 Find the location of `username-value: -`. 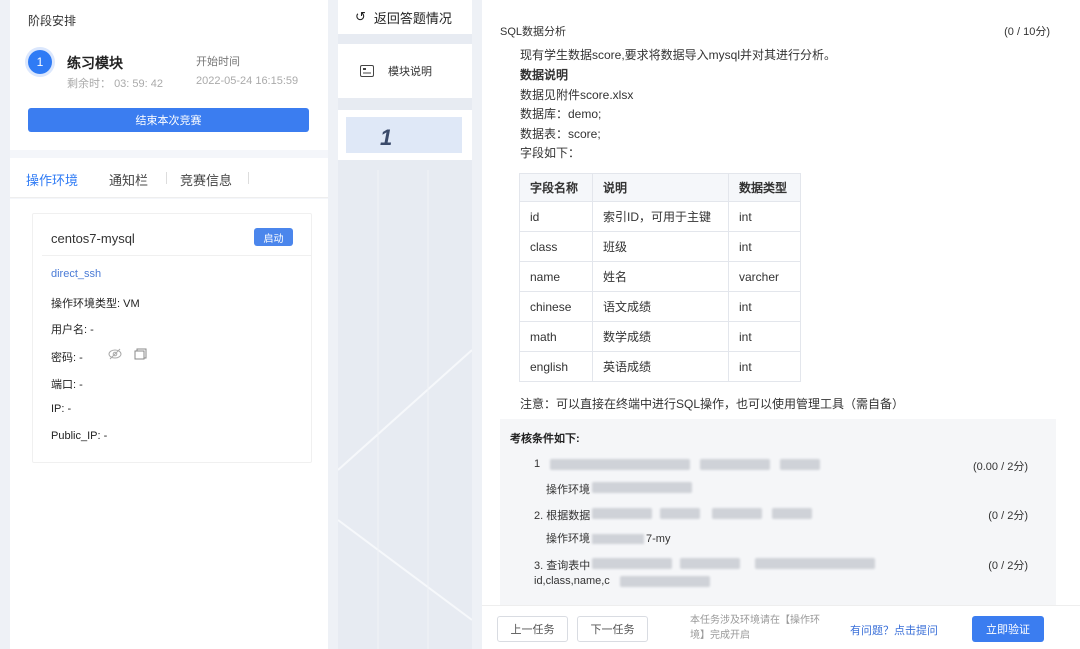

username-value: - is located at coordinates (92, 330).